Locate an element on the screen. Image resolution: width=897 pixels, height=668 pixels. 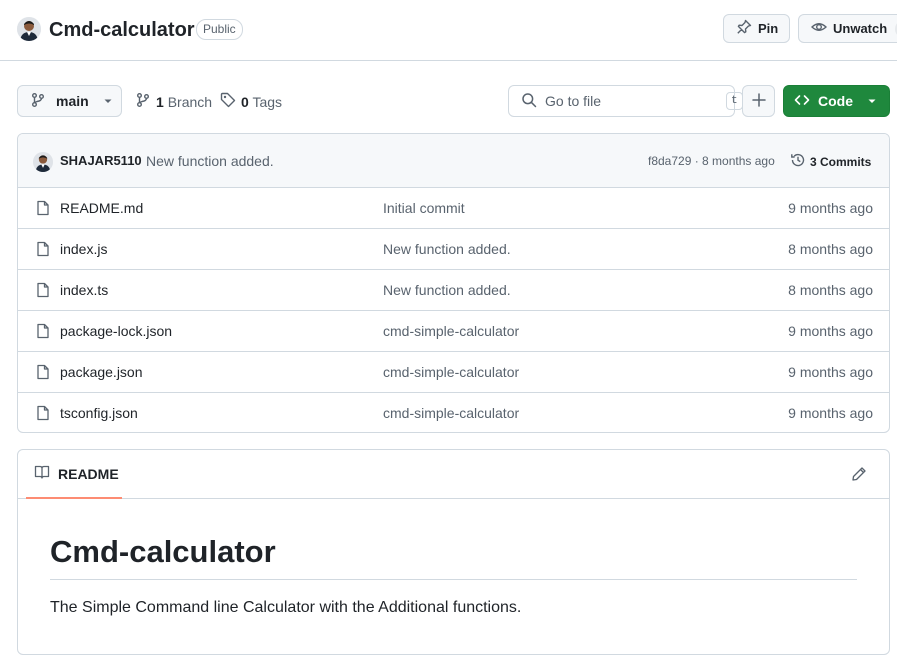
pin-icon is located at coordinates (744, 28).